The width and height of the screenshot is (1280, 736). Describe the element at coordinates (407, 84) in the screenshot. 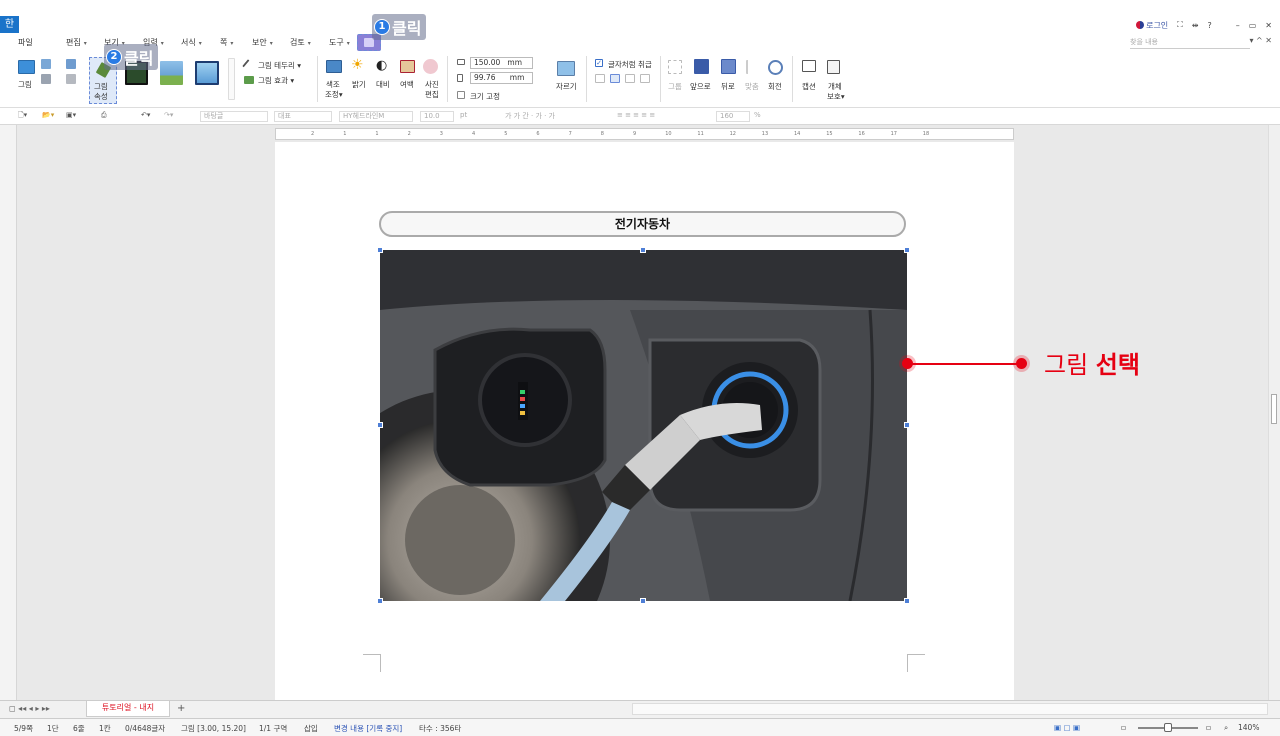

I see `margin-button: 여백` at that location.